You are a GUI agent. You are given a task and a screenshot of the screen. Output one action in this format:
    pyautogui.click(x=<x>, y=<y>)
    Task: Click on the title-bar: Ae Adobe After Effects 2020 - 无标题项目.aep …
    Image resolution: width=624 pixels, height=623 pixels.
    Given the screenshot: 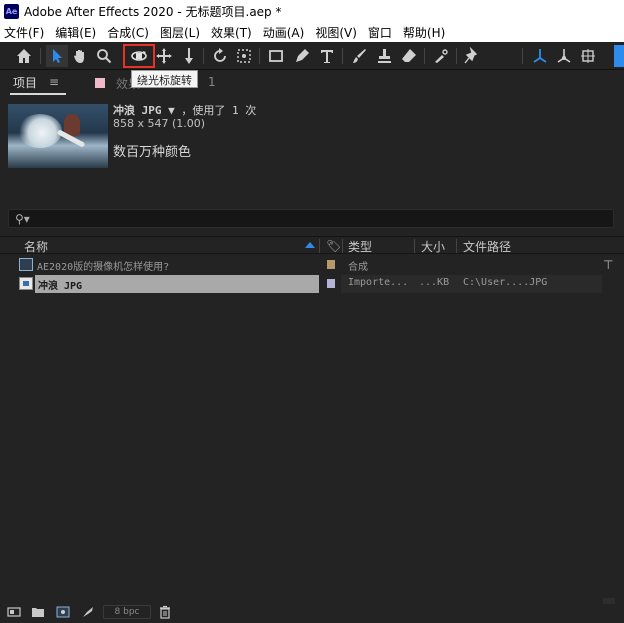 What is the action you would take?
    pyautogui.click(x=312, y=11)
    